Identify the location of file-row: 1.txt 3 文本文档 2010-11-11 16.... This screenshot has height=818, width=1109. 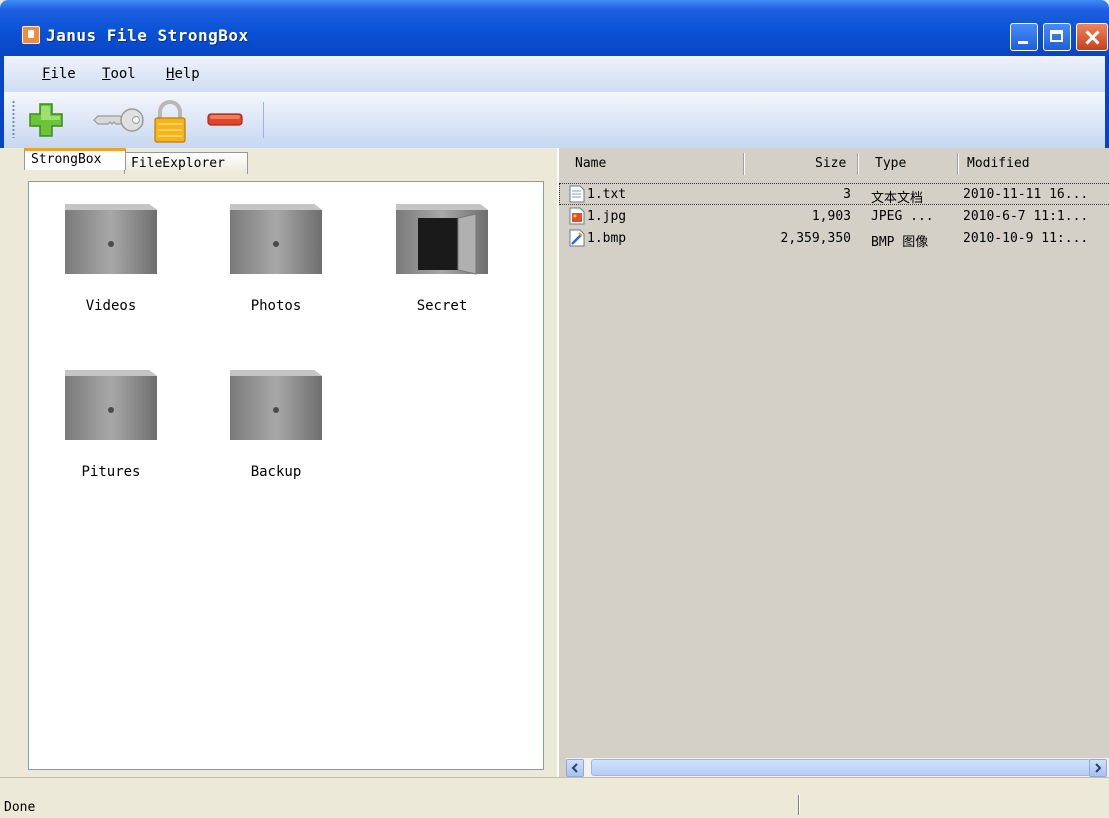
(834, 194).